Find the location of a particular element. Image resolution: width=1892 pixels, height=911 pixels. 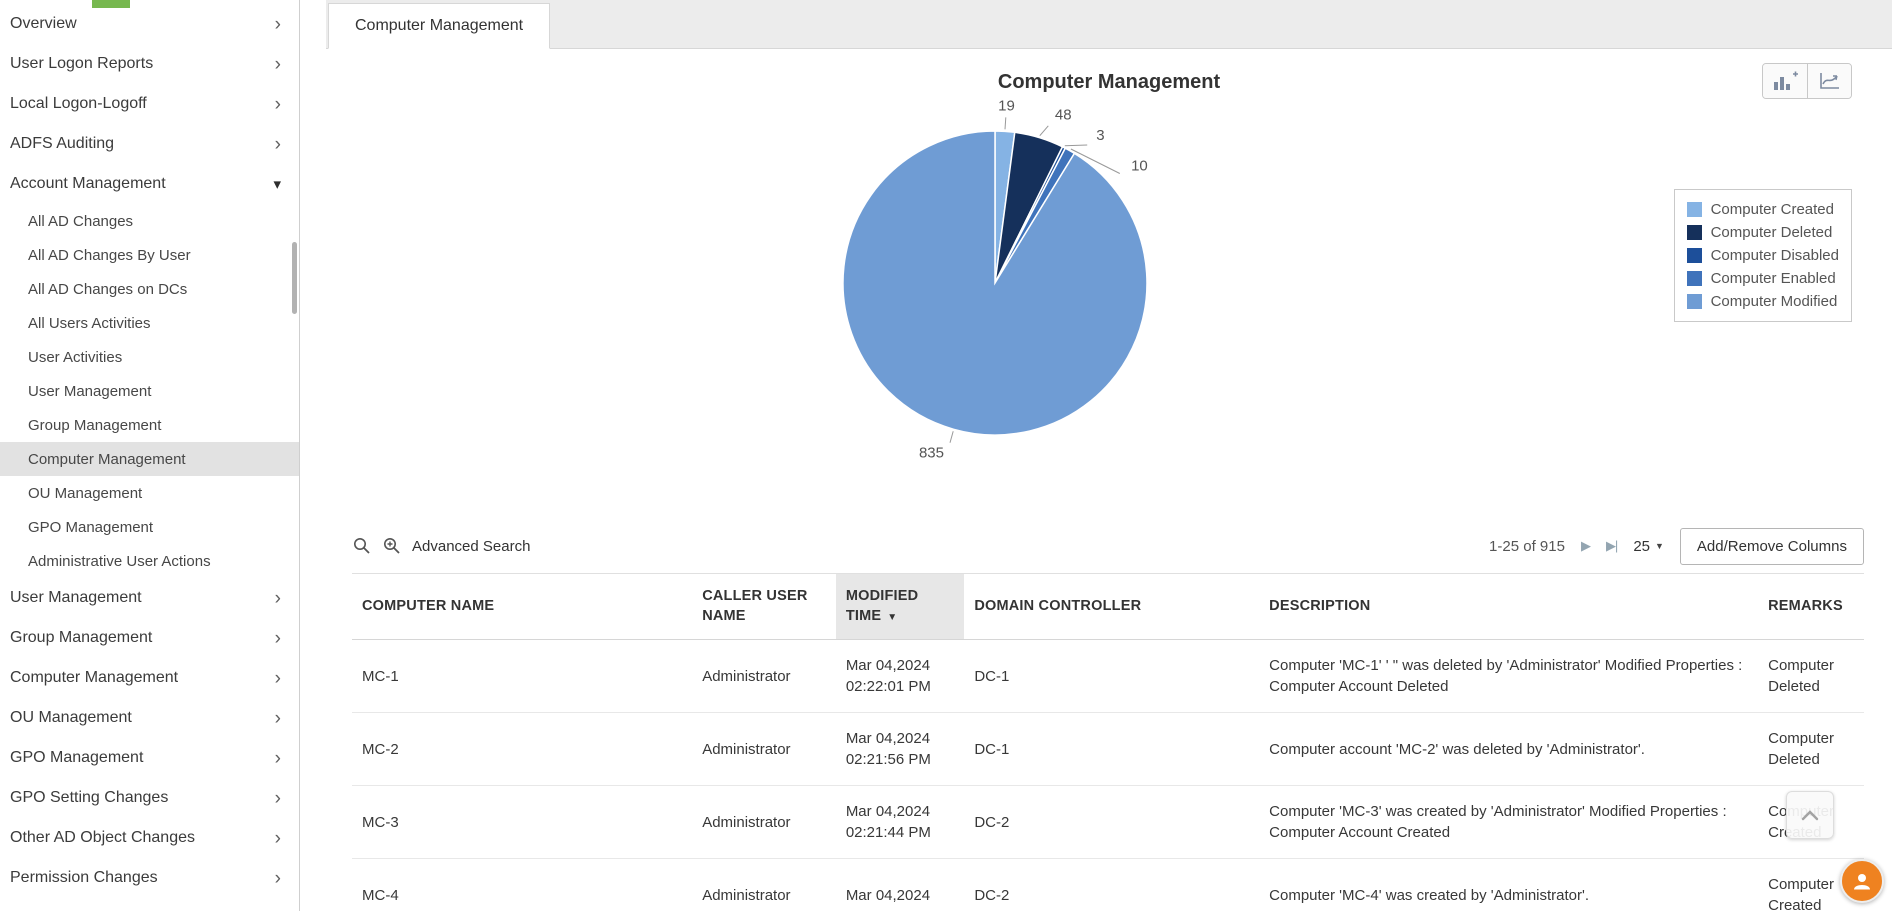

pie-slice-value-label: 835 is located at coordinates (931, 452).